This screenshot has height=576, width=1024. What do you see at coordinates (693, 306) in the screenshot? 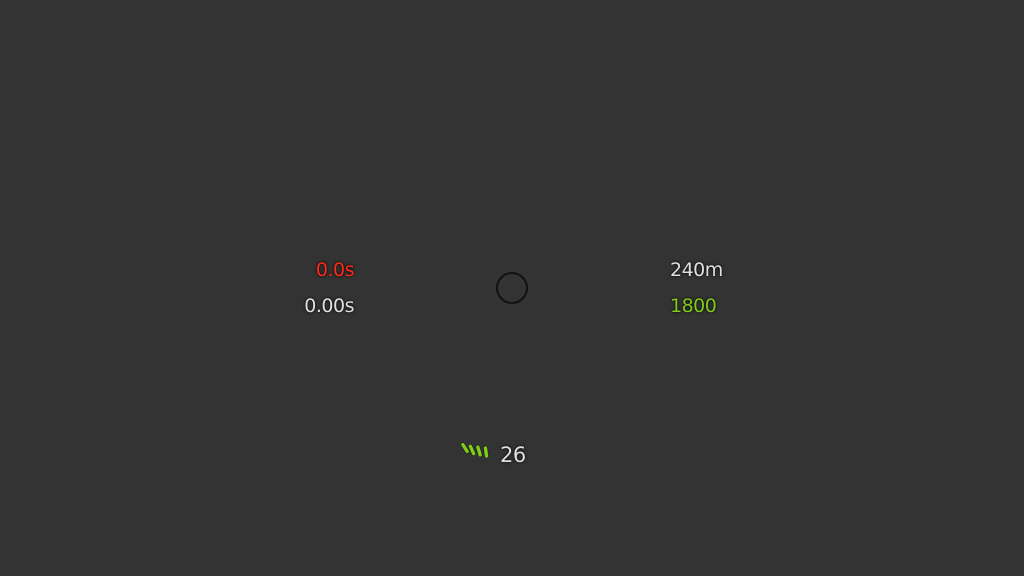
I see `score-value: 1800` at bounding box center [693, 306].